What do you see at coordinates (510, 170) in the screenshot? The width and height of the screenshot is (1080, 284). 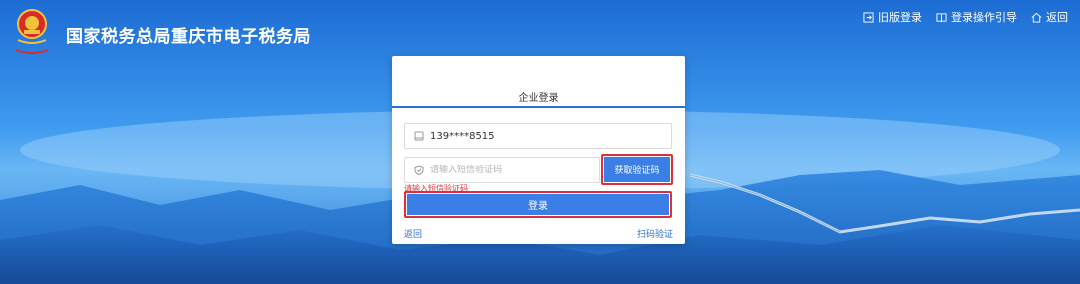 I see `sms-code-input` at bounding box center [510, 170].